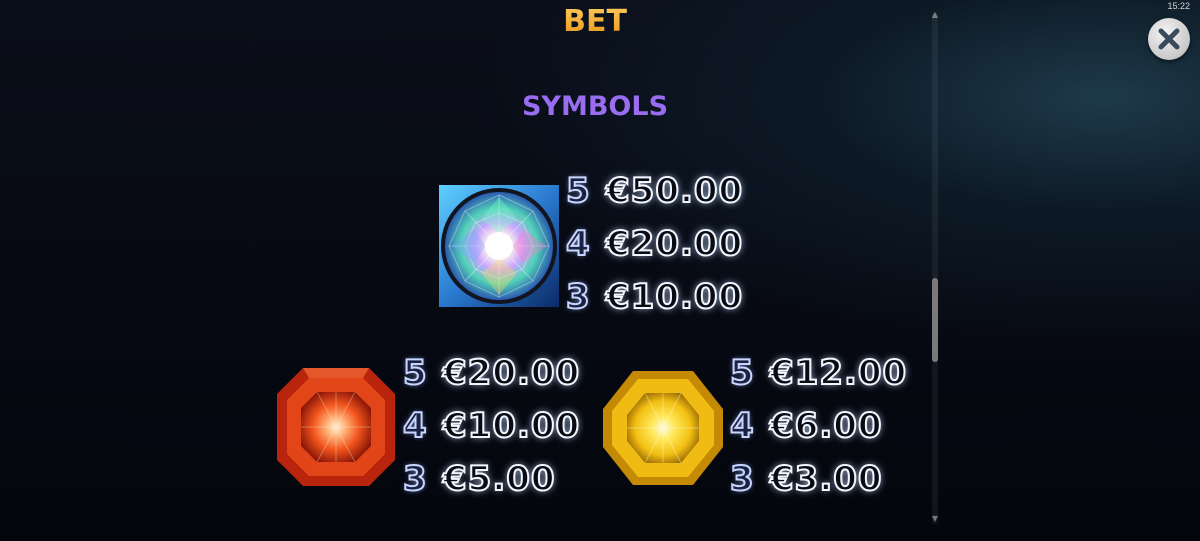 The image size is (1200, 541). Describe the element at coordinates (663, 428) in the screenshot. I see `yellow-gem-icon` at that location.